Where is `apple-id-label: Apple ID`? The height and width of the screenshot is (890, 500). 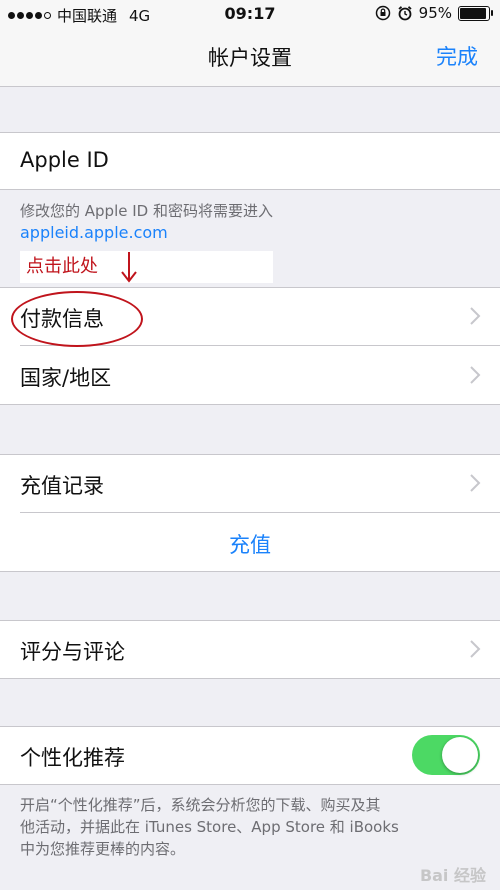
apple-id-label: Apple ID is located at coordinates (64, 160).